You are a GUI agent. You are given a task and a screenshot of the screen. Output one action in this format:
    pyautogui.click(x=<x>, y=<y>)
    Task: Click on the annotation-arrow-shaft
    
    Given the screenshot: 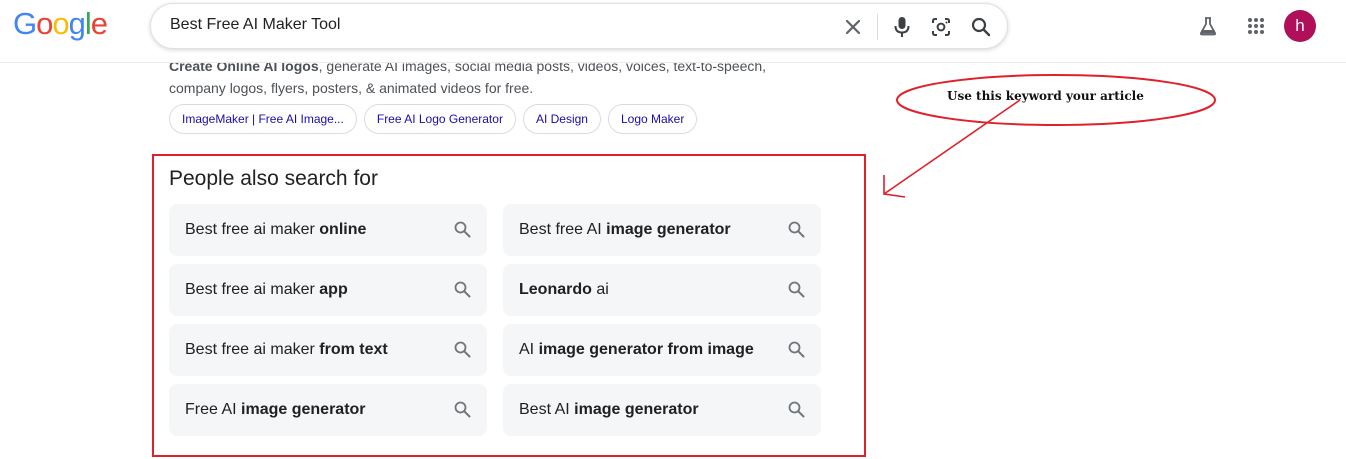 What is the action you would take?
    pyautogui.click(x=952, y=147)
    